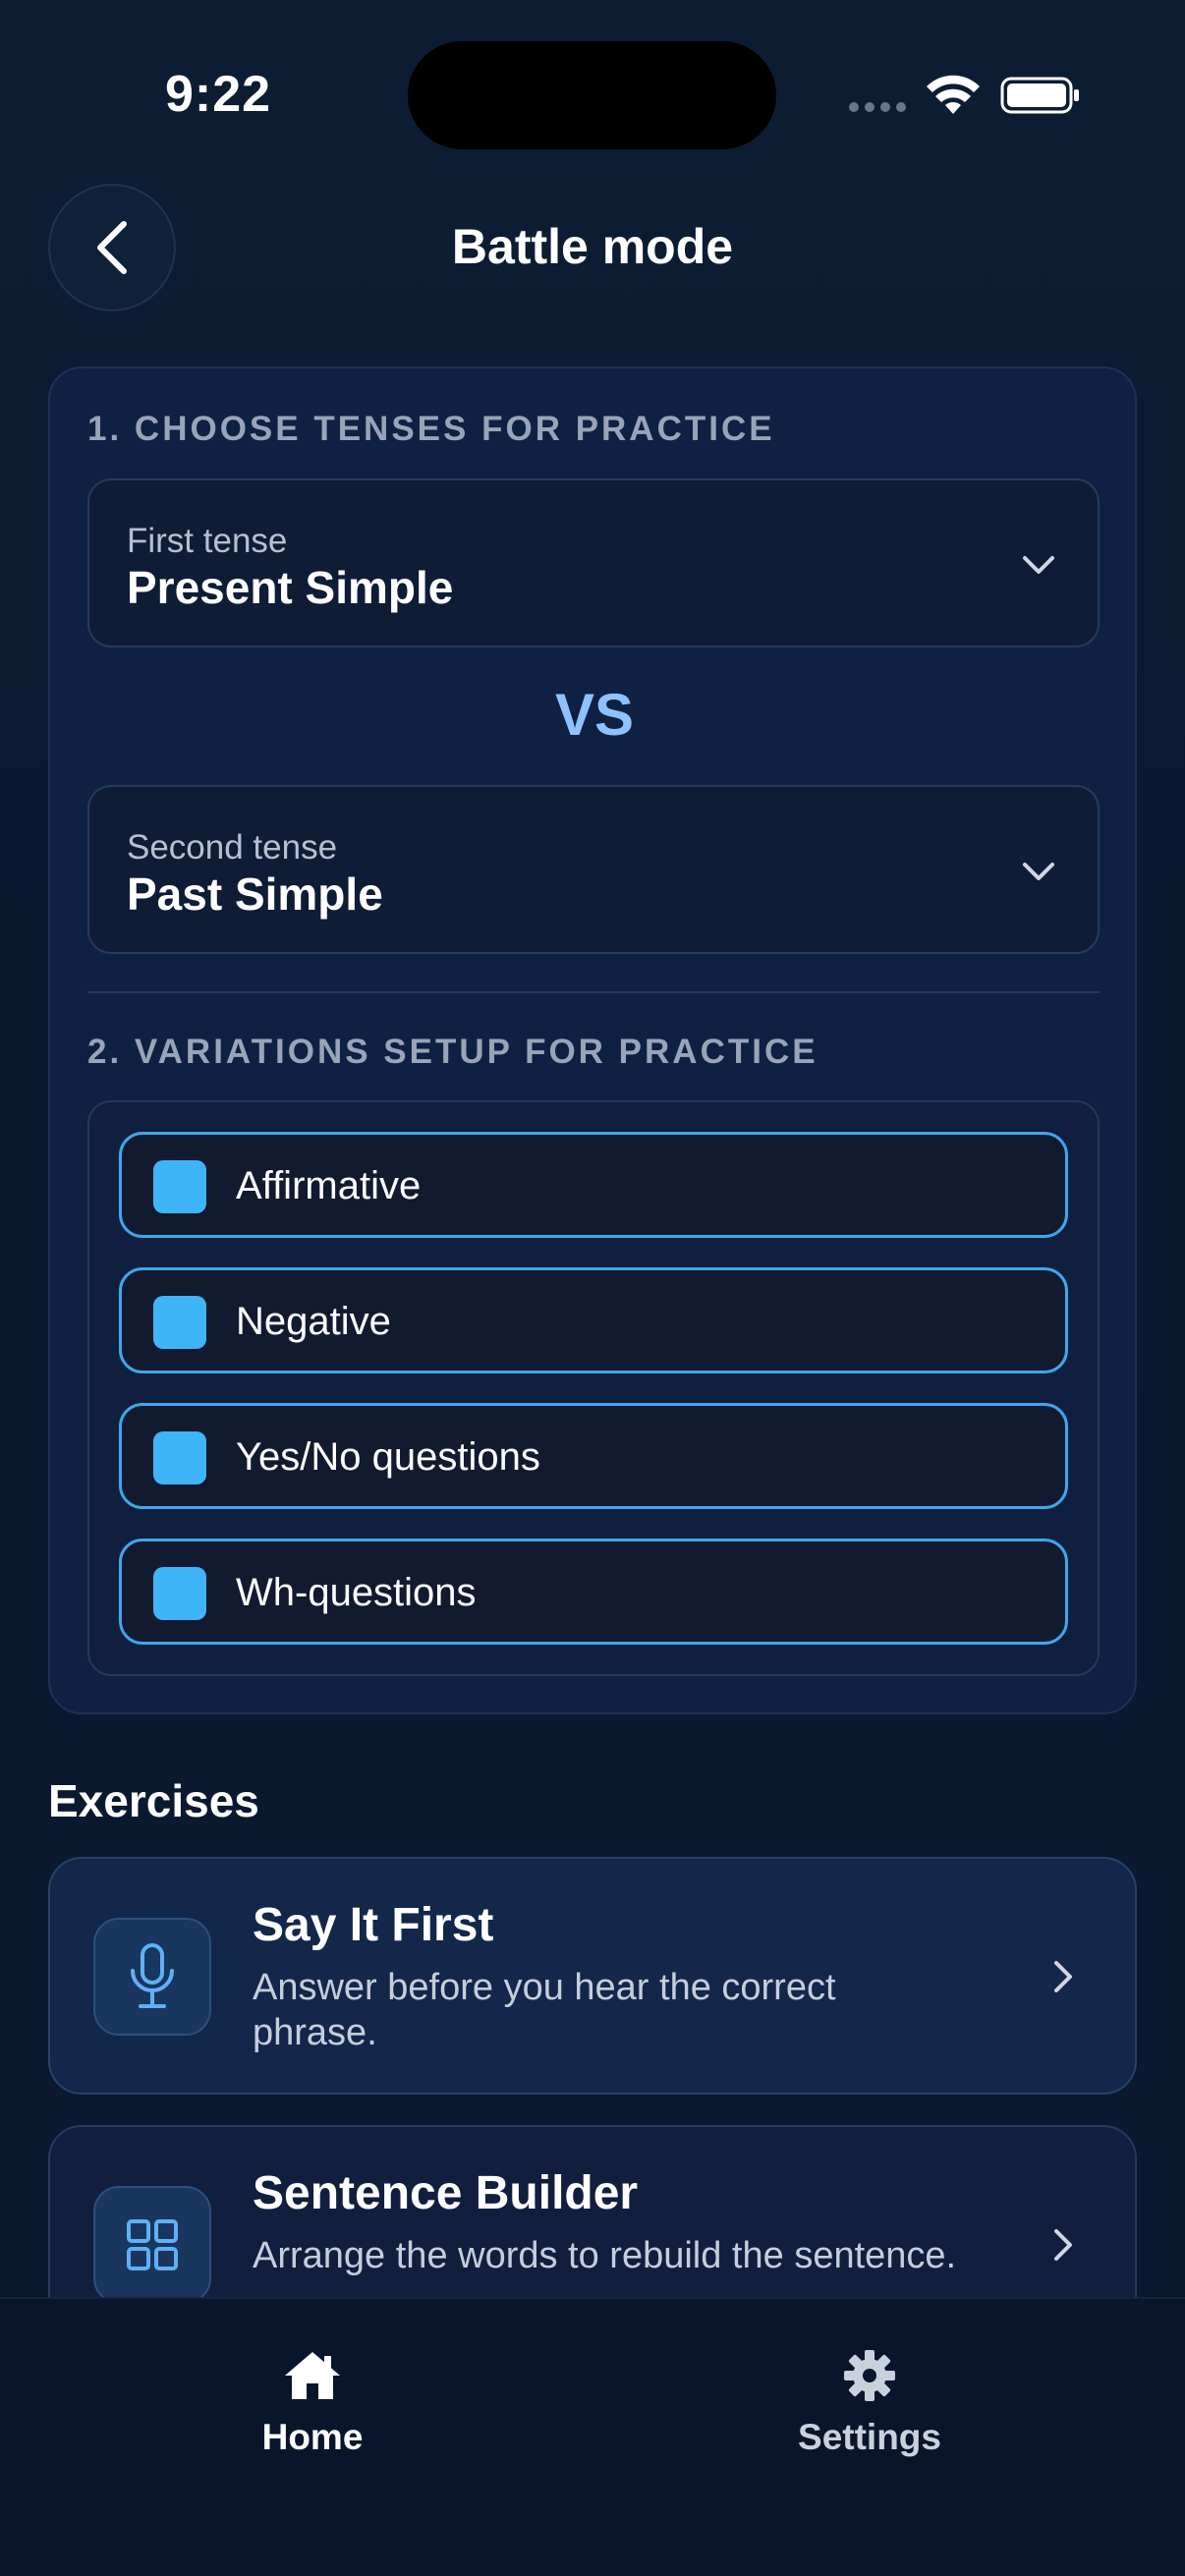 The height and width of the screenshot is (2576, 1185). I want to click on tab-label: Home, so click(313, 2437).